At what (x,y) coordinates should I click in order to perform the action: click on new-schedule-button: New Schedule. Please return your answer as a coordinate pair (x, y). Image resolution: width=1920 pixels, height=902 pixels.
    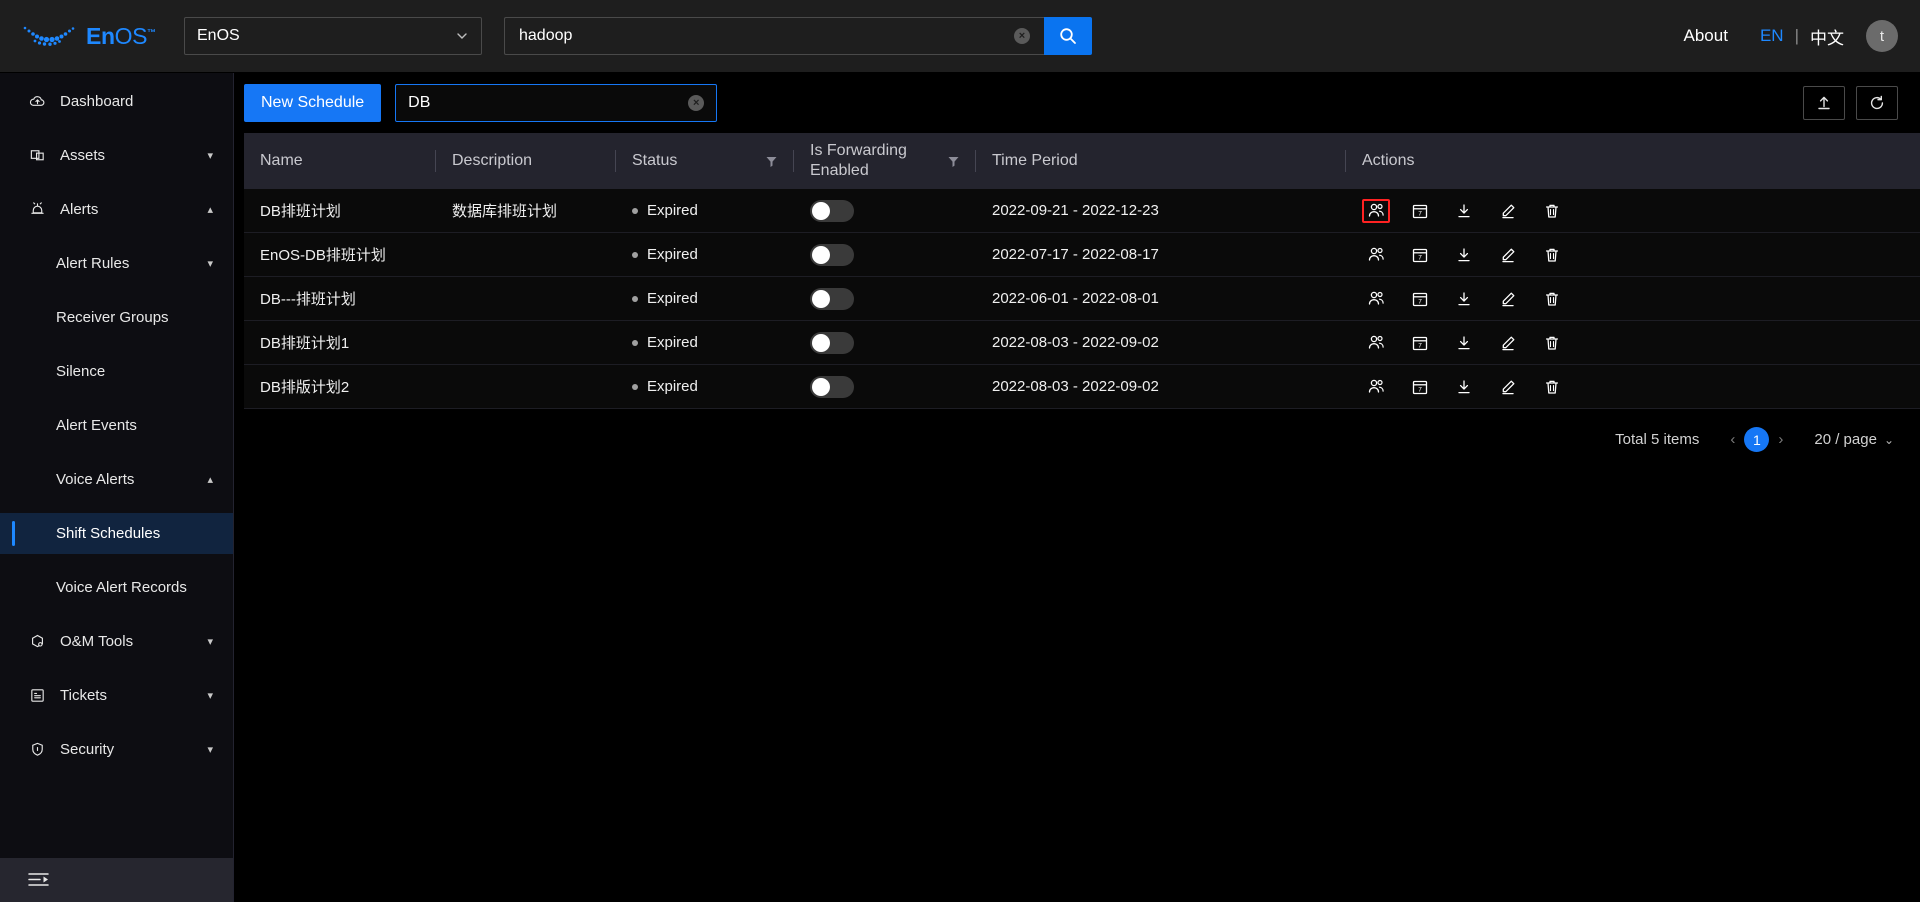
    Looking at the image, I should click on (313, 103).